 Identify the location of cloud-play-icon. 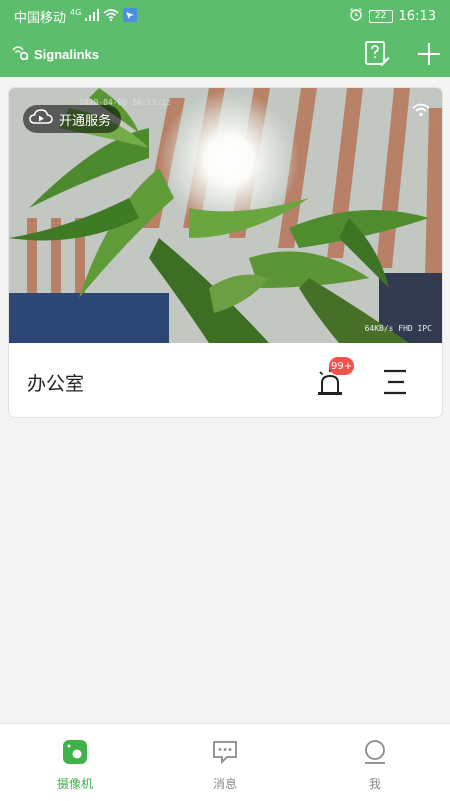
(41, 119).